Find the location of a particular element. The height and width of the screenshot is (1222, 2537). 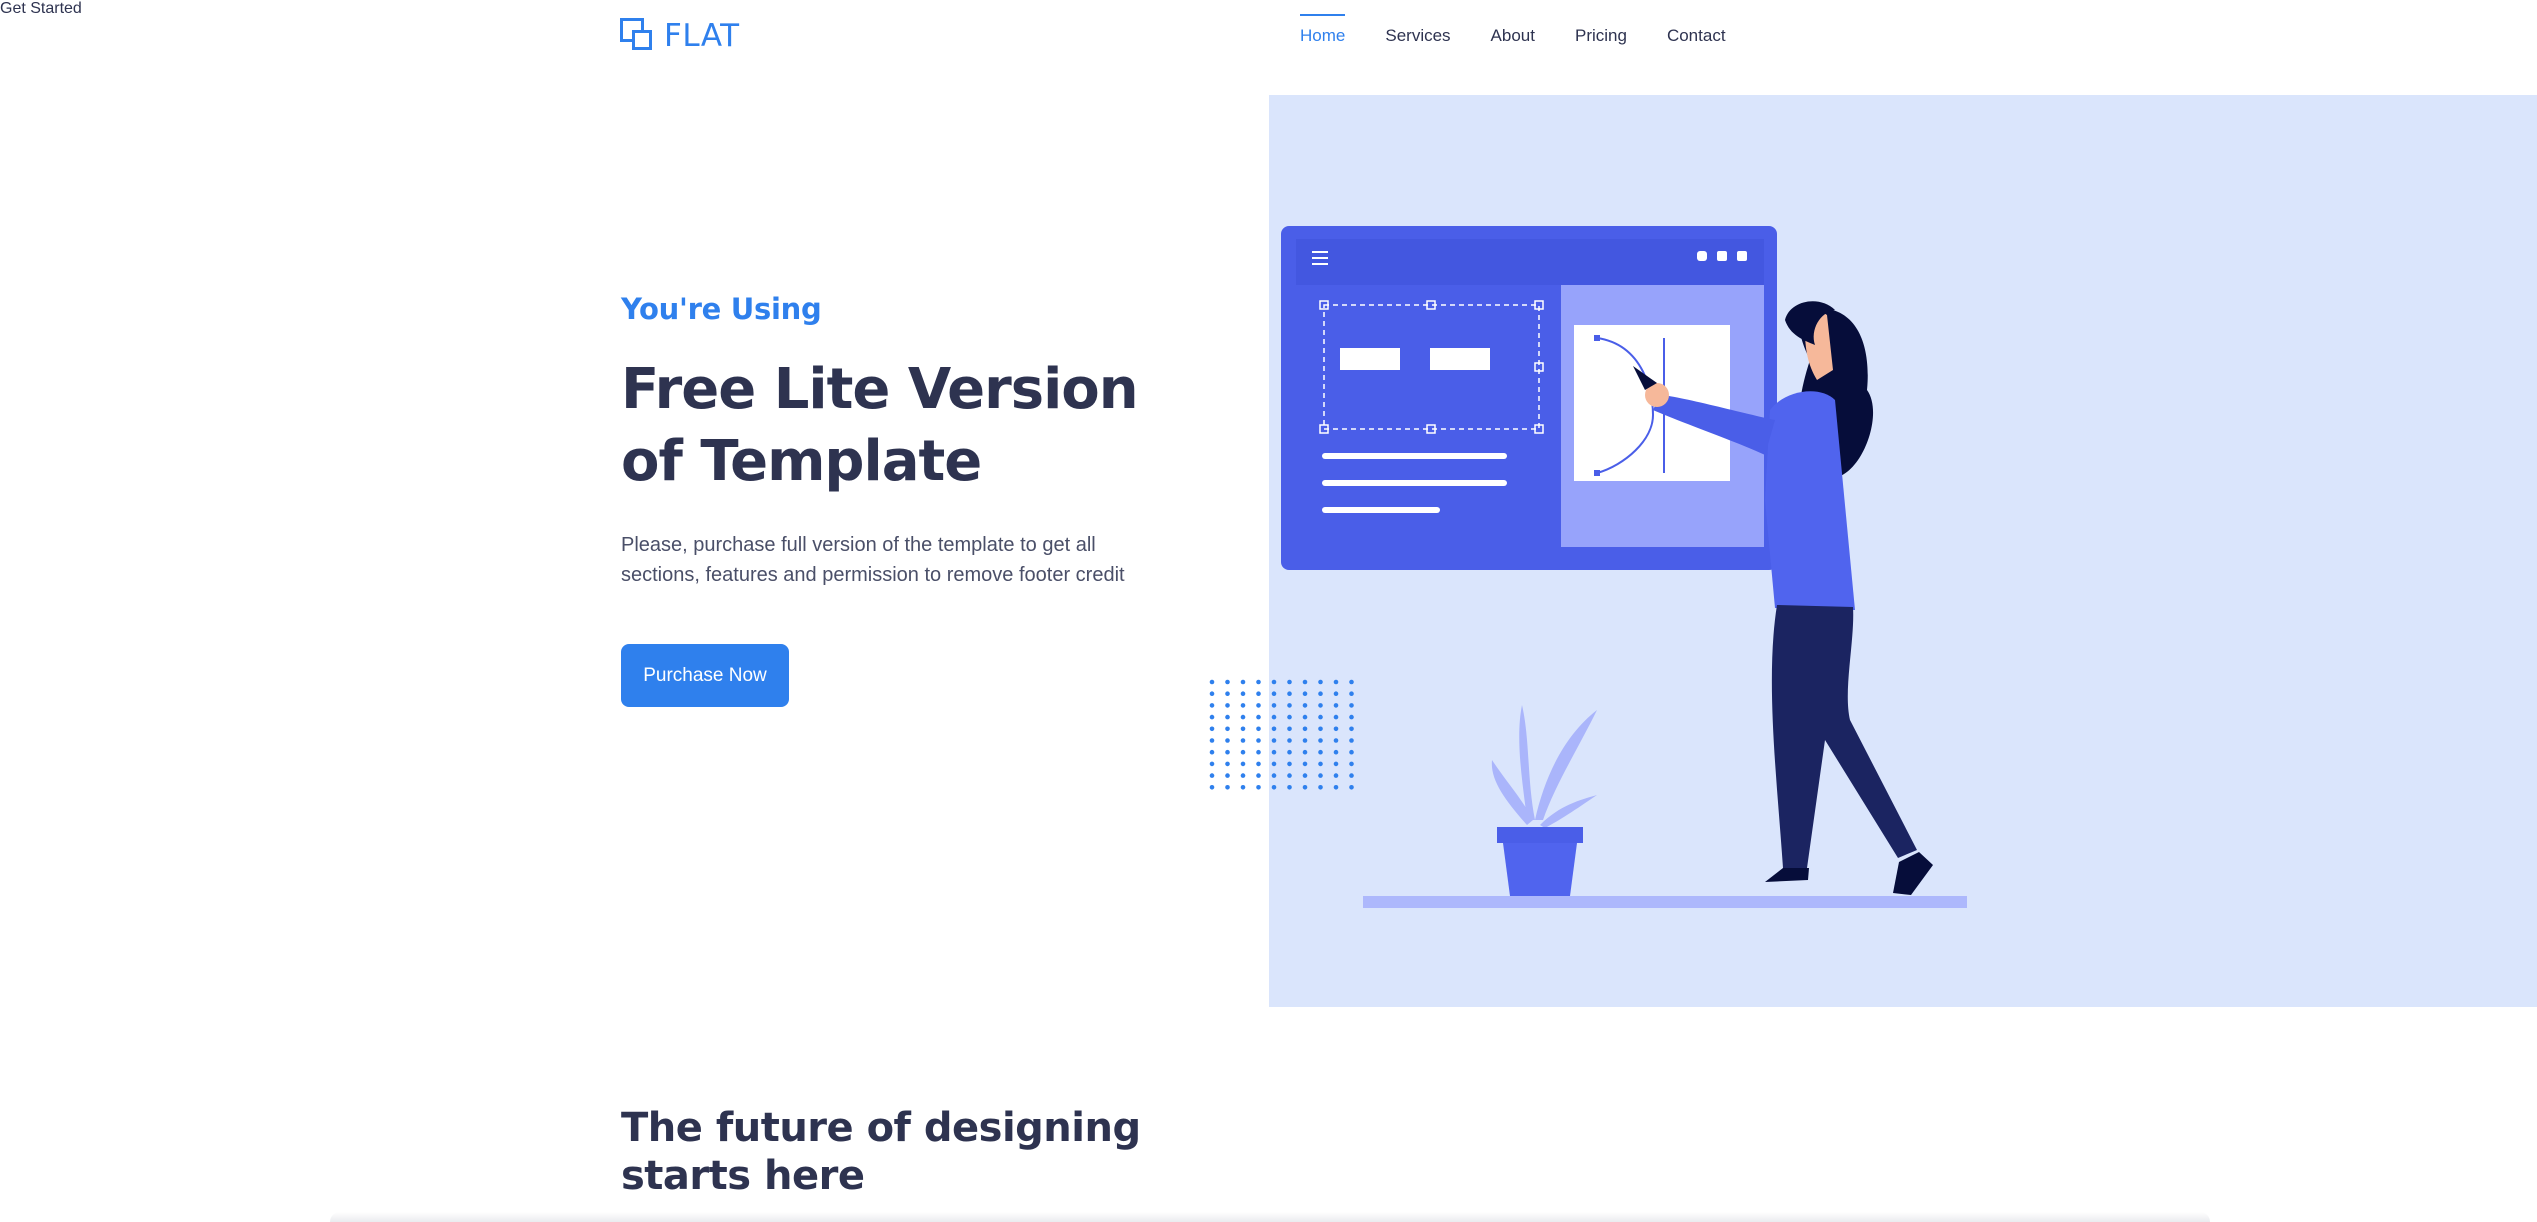

hero-title: Free Lite Version of Template is located at coordinates (880, 425).